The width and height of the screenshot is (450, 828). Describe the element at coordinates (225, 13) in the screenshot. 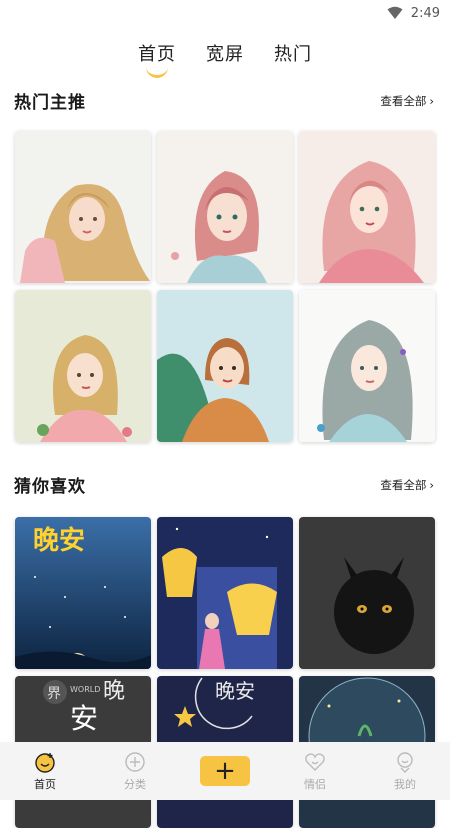

I see `status-bar: 2:49` at that location.